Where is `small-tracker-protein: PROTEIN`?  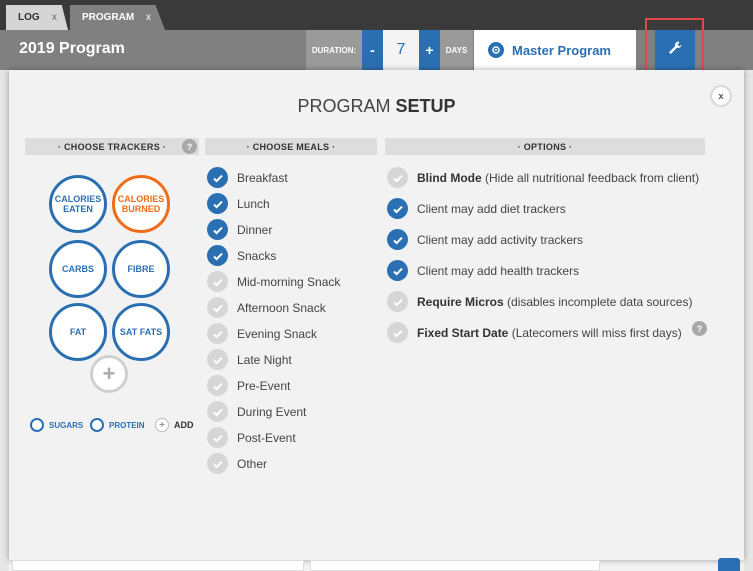 small-tracker-protein: PROTEIN is located at coordinates (117, 425).